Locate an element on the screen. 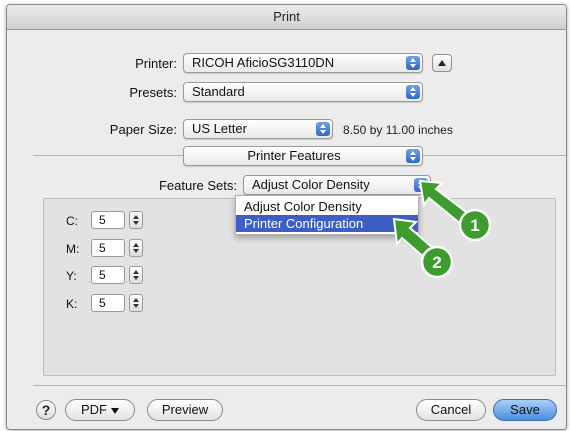 The width and height of the screenshot is (571, 431). black-label: K: is located at coordinates (72, 304).